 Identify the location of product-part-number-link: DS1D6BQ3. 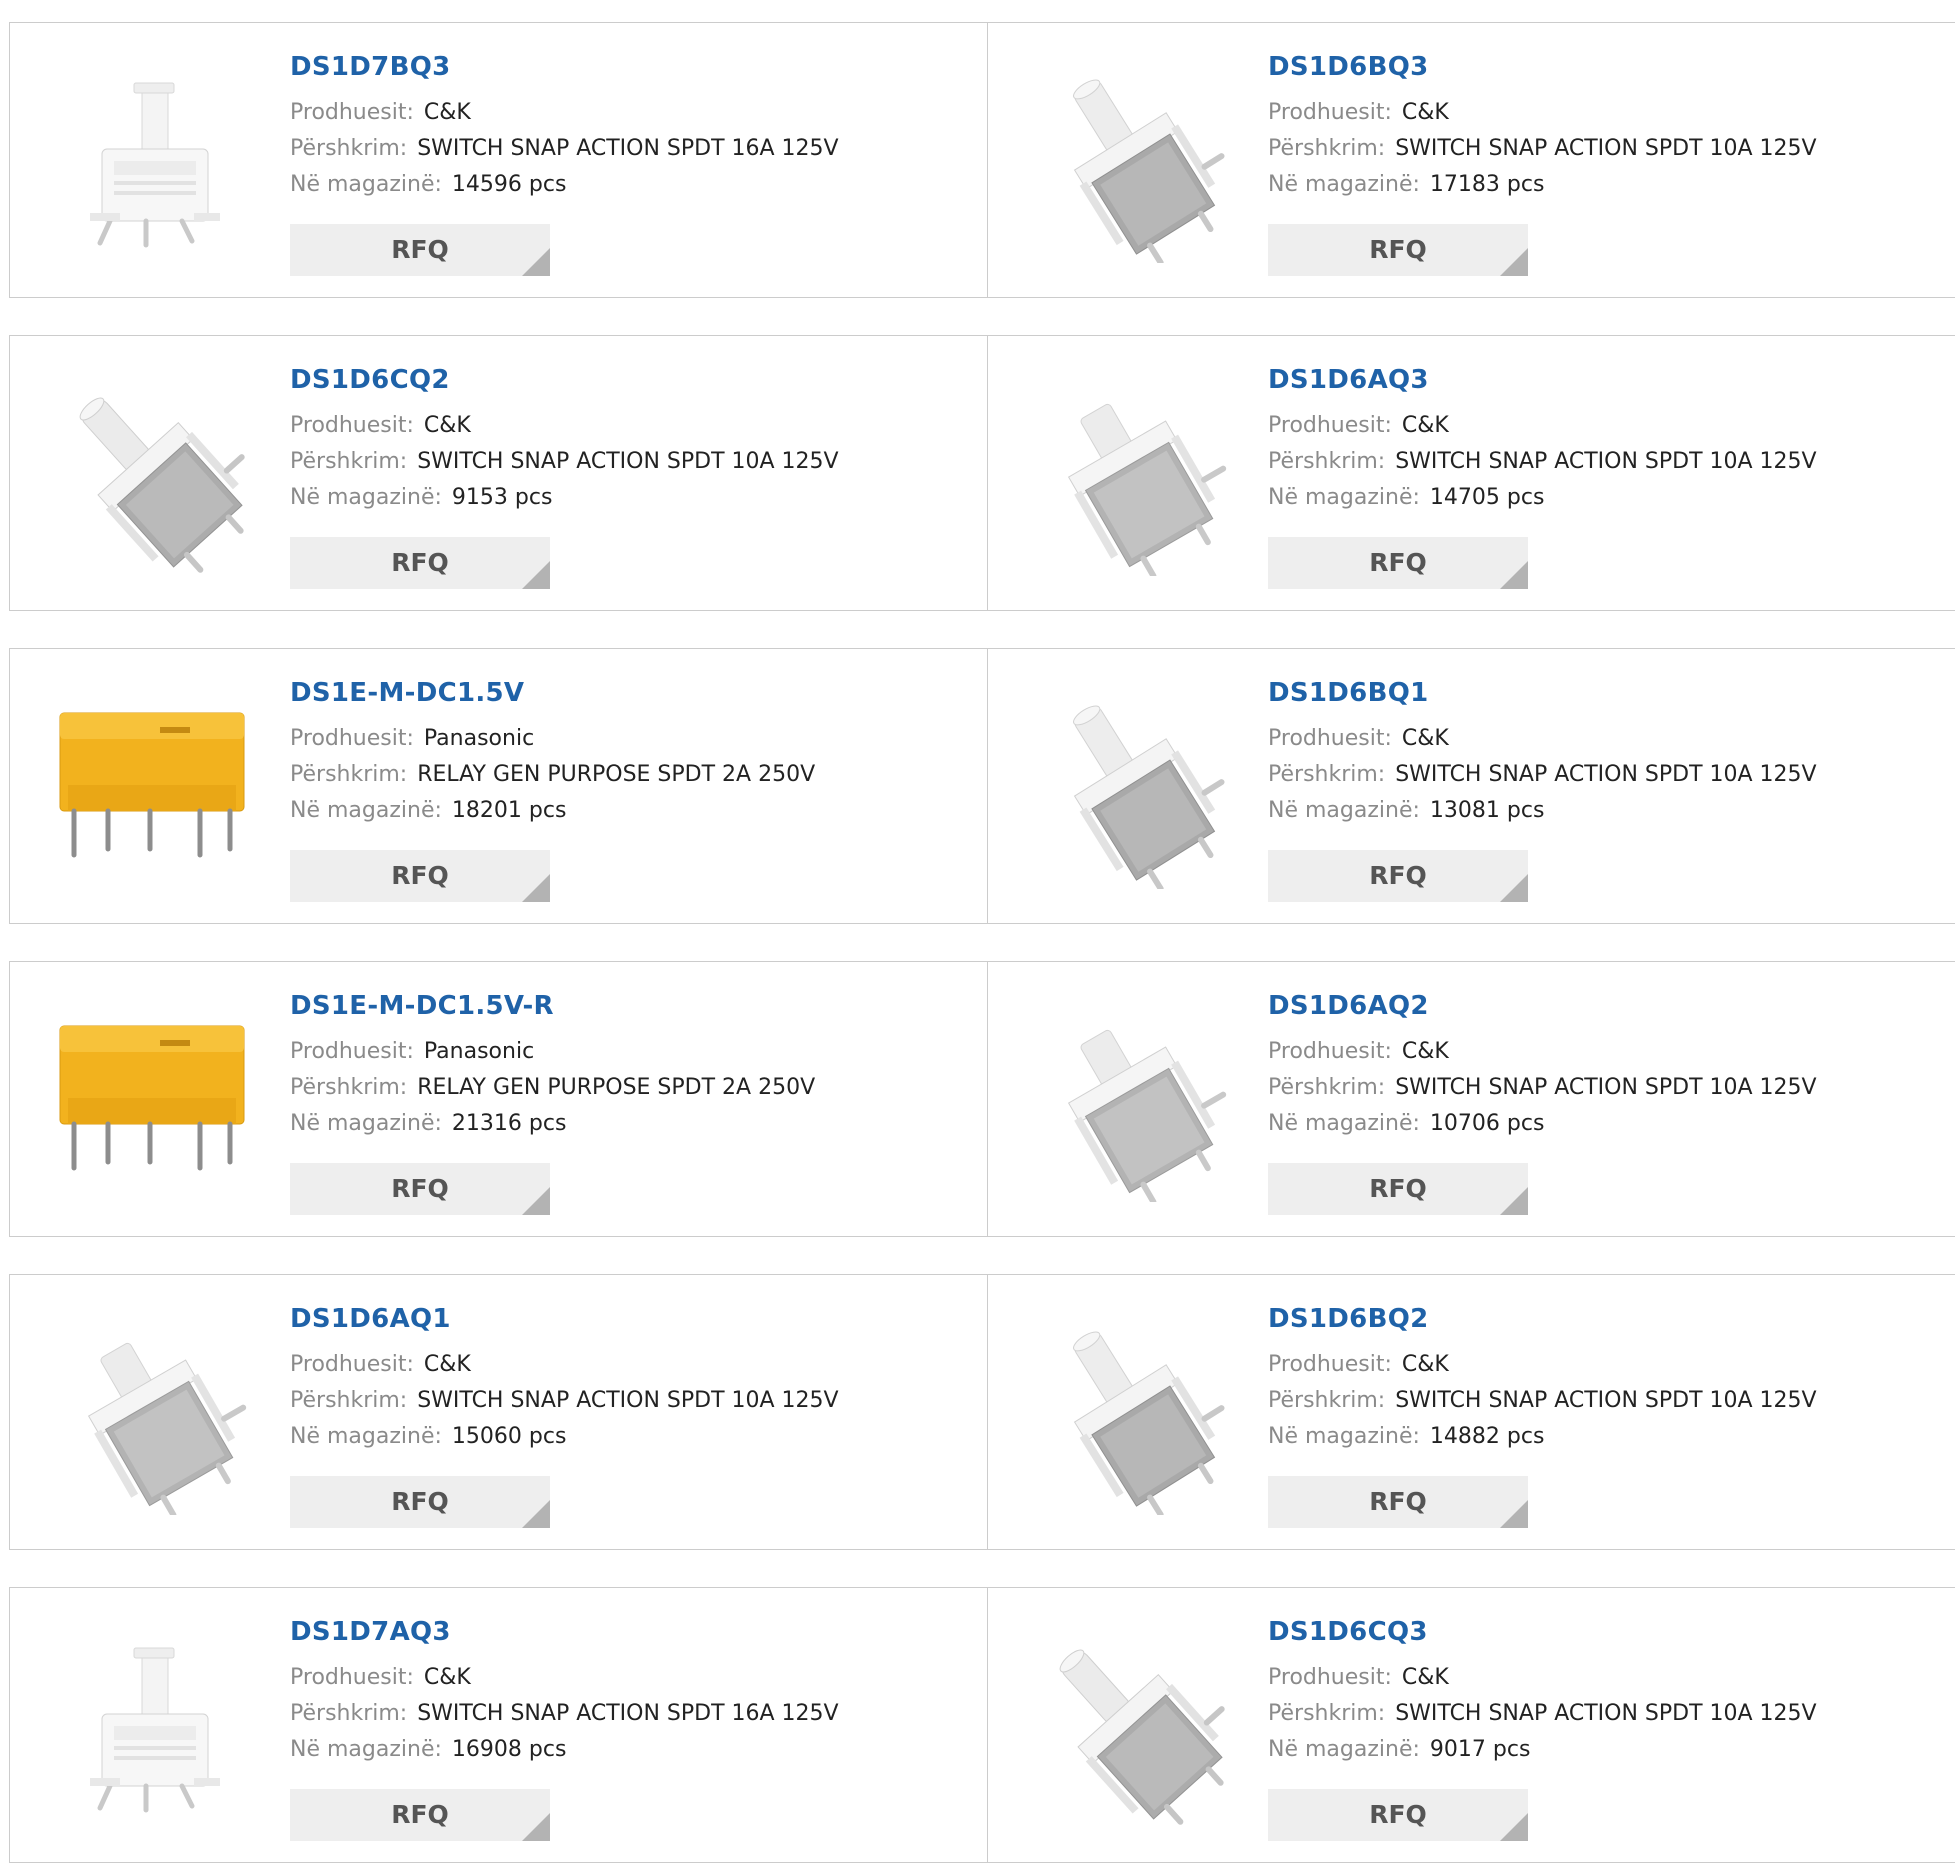
(1542, 67).